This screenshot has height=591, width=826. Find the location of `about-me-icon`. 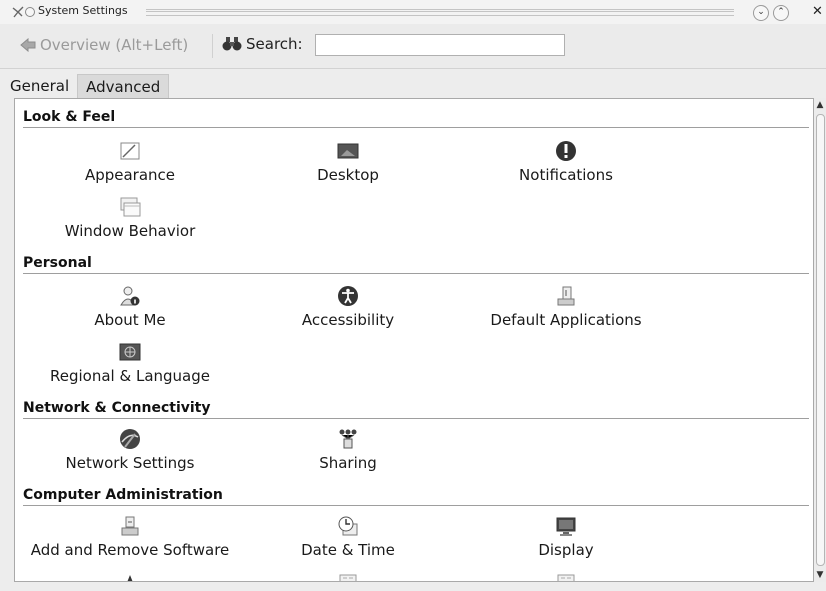

about-me-icon is located at coordinates (130, 296).